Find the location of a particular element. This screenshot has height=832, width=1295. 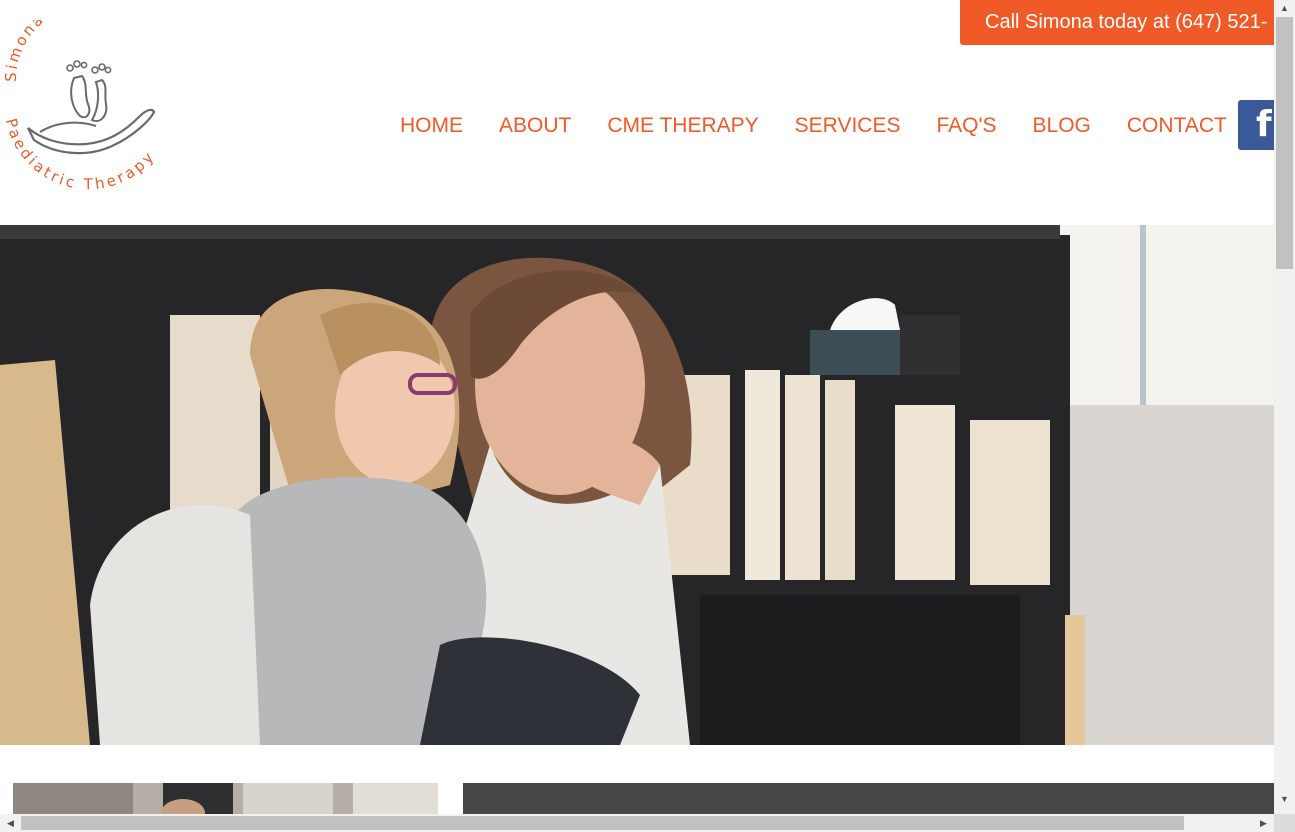

scroll-up-arrow: ▲ is located at coordinates (1284, 8).